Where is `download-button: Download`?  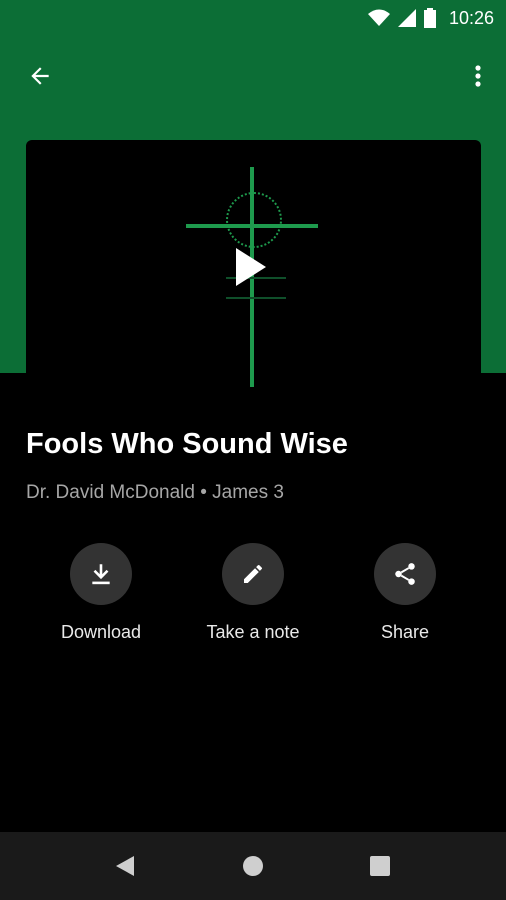
download-button: Download is located at coordinates (101, 593).